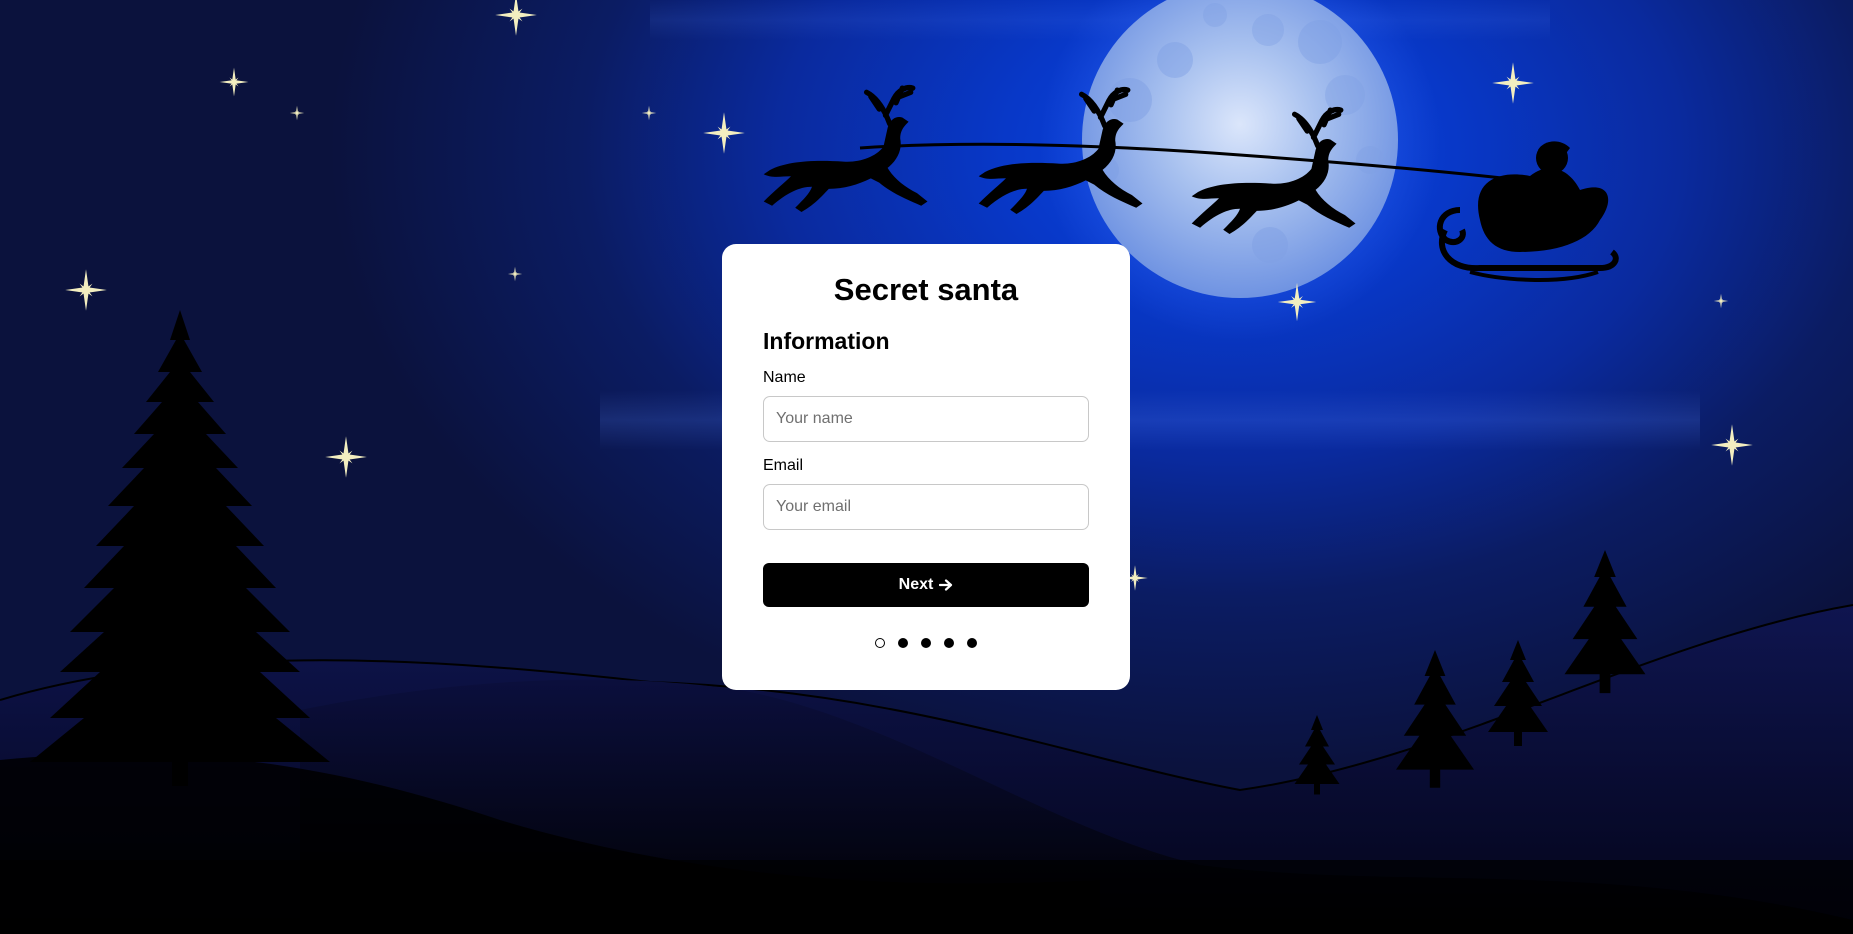 Image resolution: width=1853 pixels, height=934 pixels. Describe the element at coordinates (926, 467) in the screenshot. I see `signup-card: Secret santa Information Name Email Next` at that location.